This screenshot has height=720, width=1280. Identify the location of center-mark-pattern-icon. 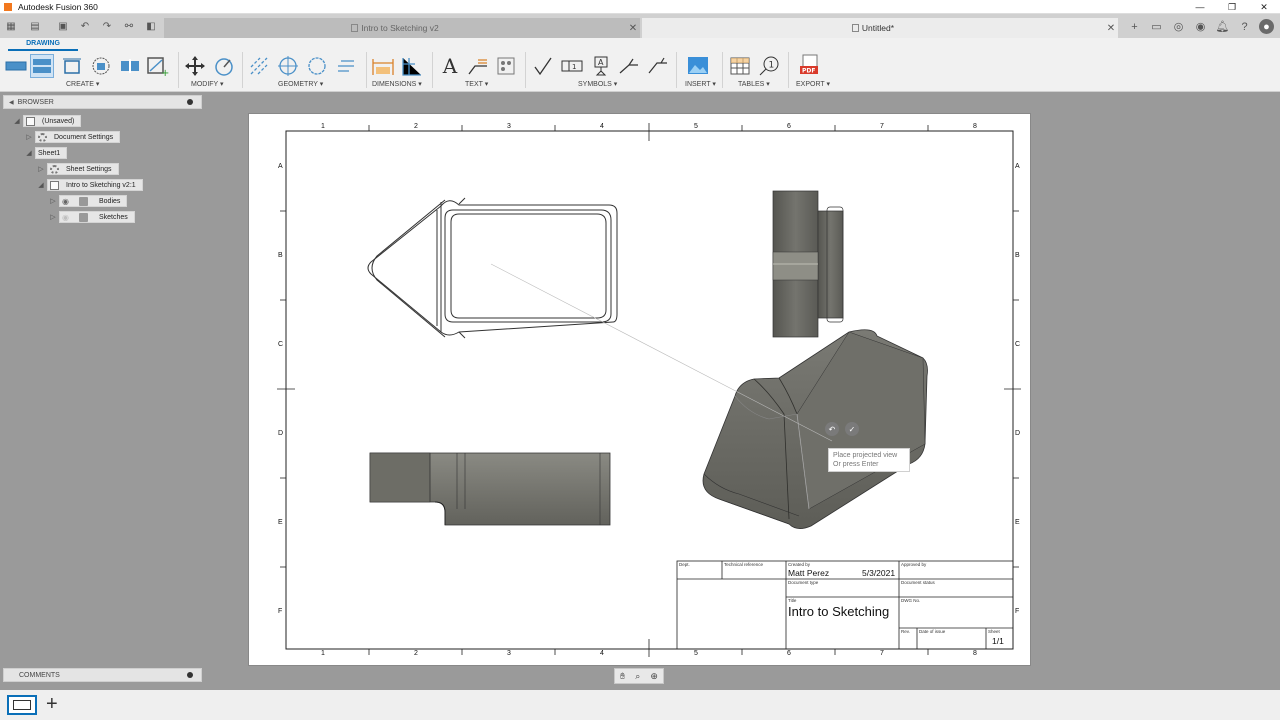
(317, 66).